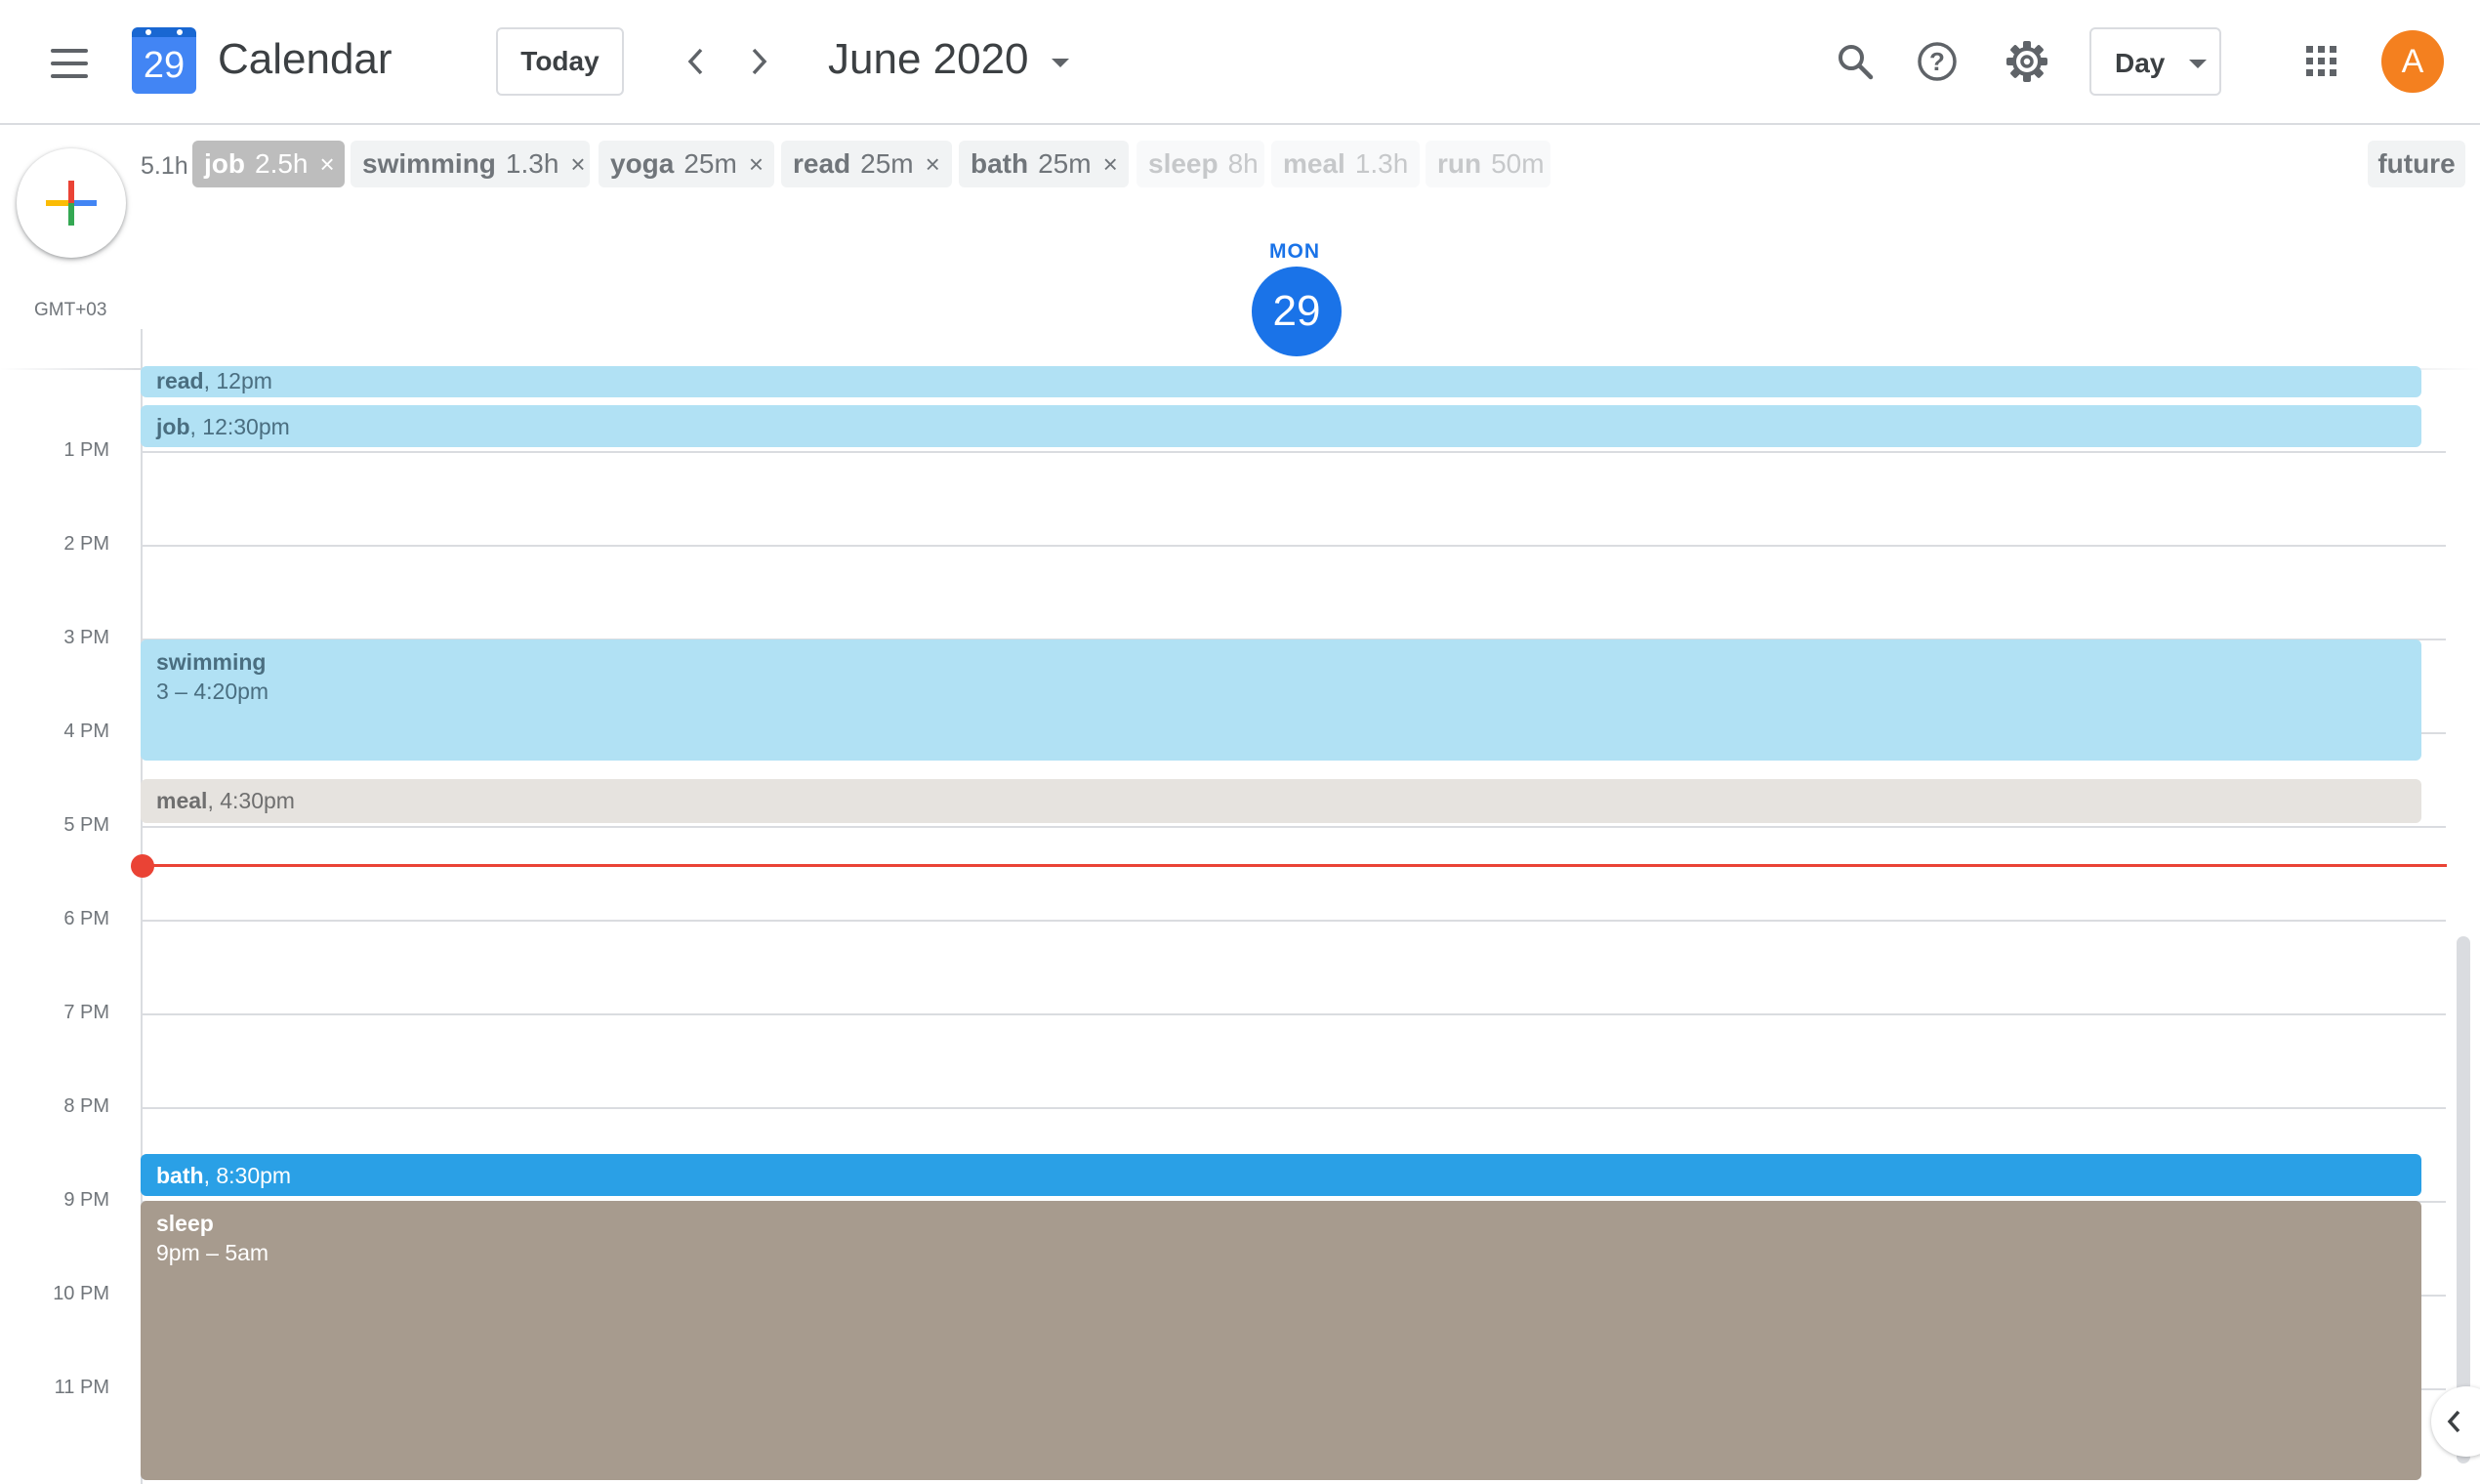 This screenshot has height=1484, width=2480. I want to click on search-icon, so click(1856, 63).